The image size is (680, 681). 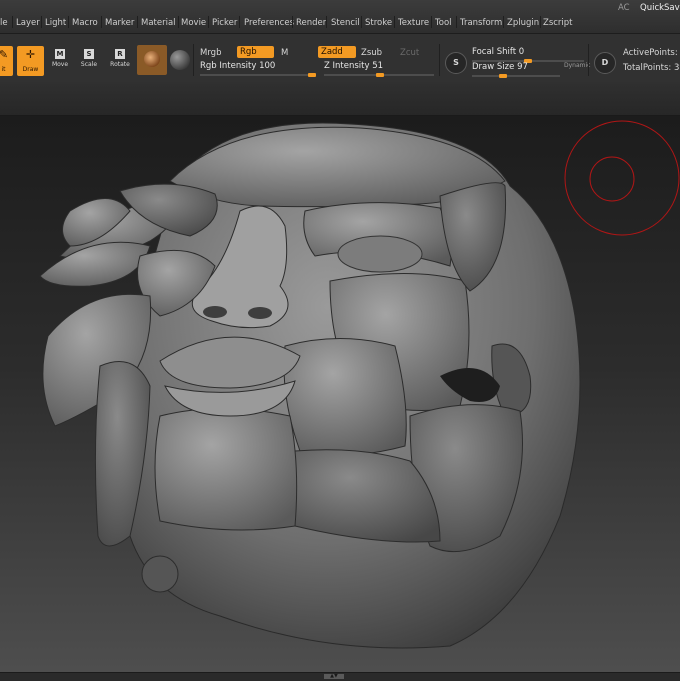 I want to click on menu-item-stroke: Stroke, so click(x=378, y=23).